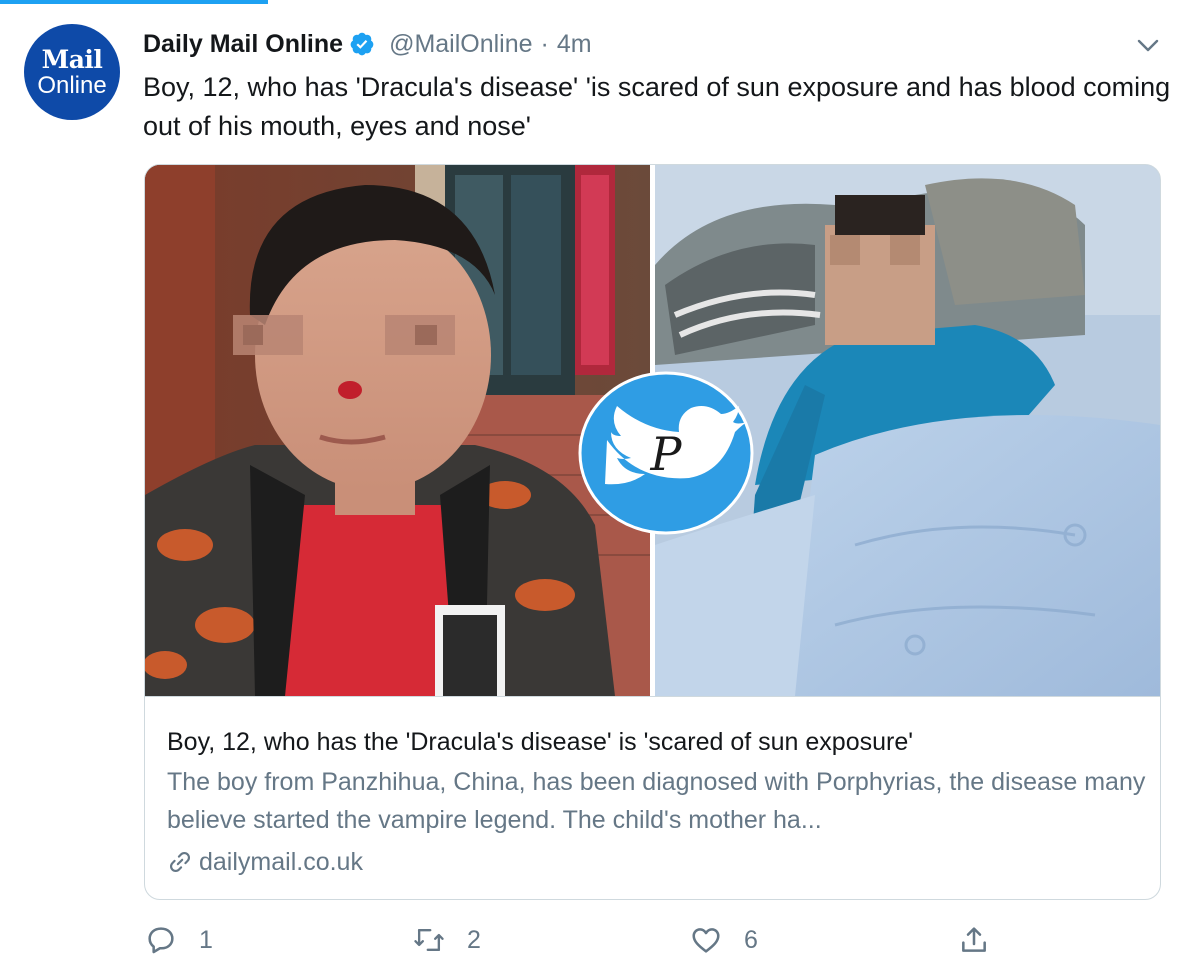  Describe the element at coordinates (460, 44) in the screenshot. I see `author-handle: @MailOnline` at that location.